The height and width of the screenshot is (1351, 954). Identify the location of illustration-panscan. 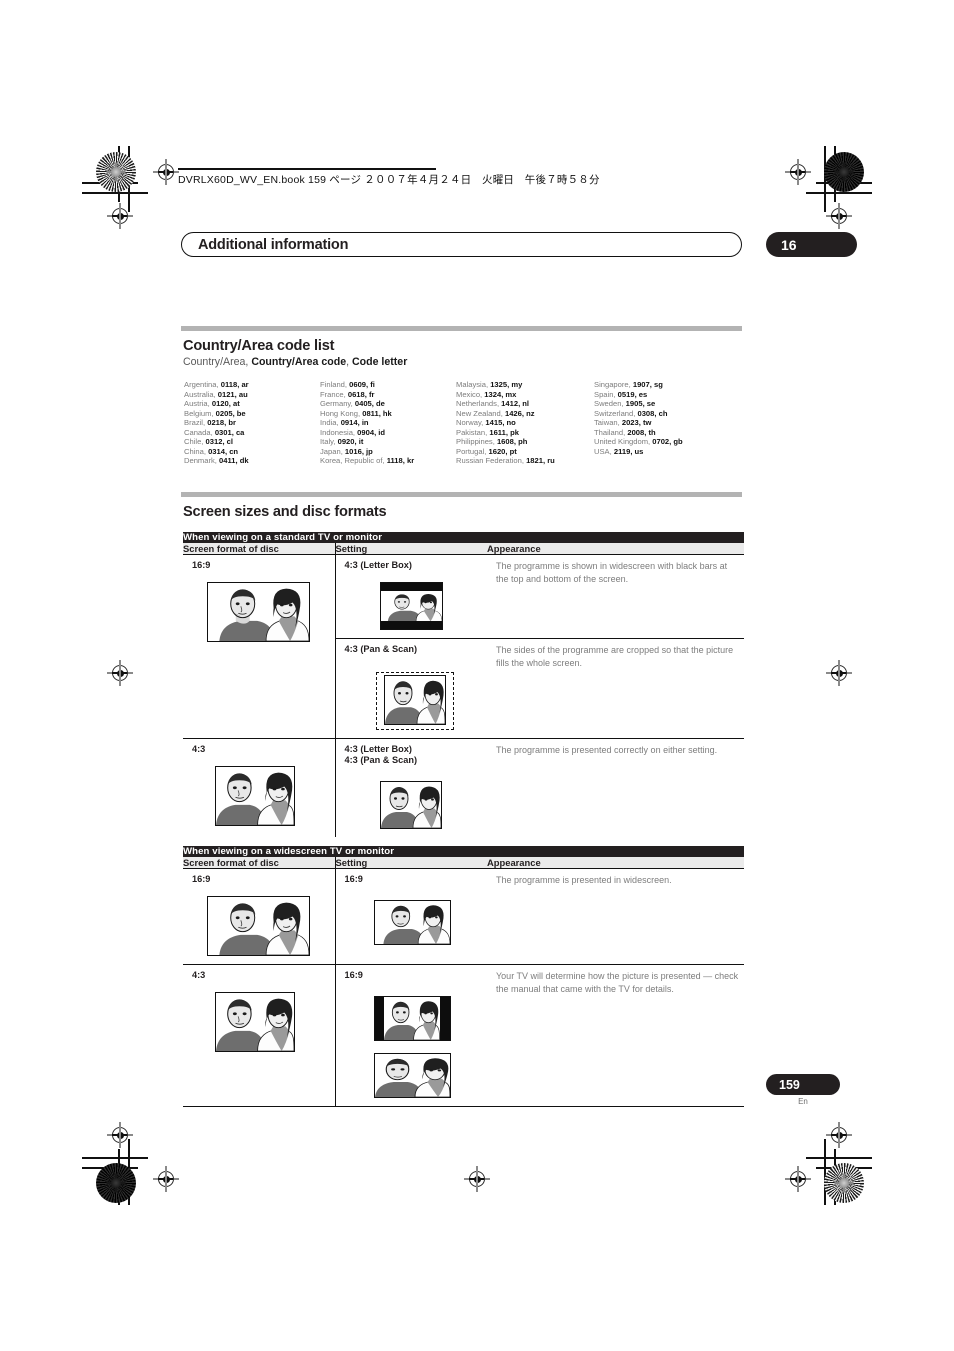
(412, 699).